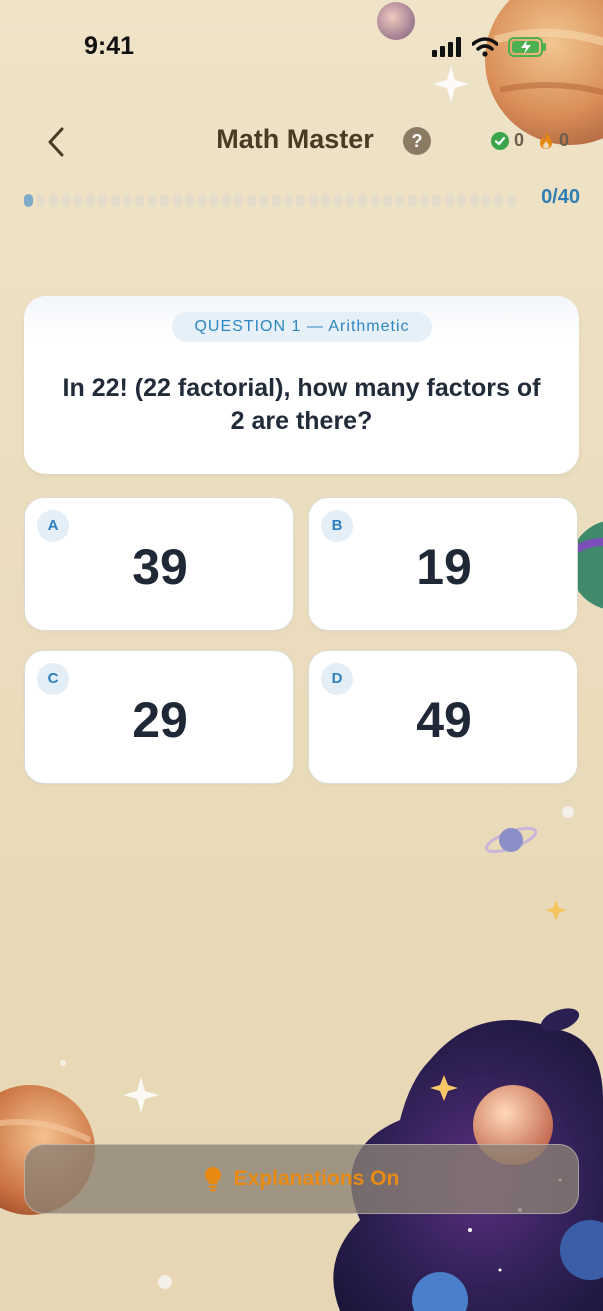 The width and height of the screenshot is (603, 1311). Describe the element at coordinates (519, 140) in the screenshot. I see `correct-count: 0` at that location.